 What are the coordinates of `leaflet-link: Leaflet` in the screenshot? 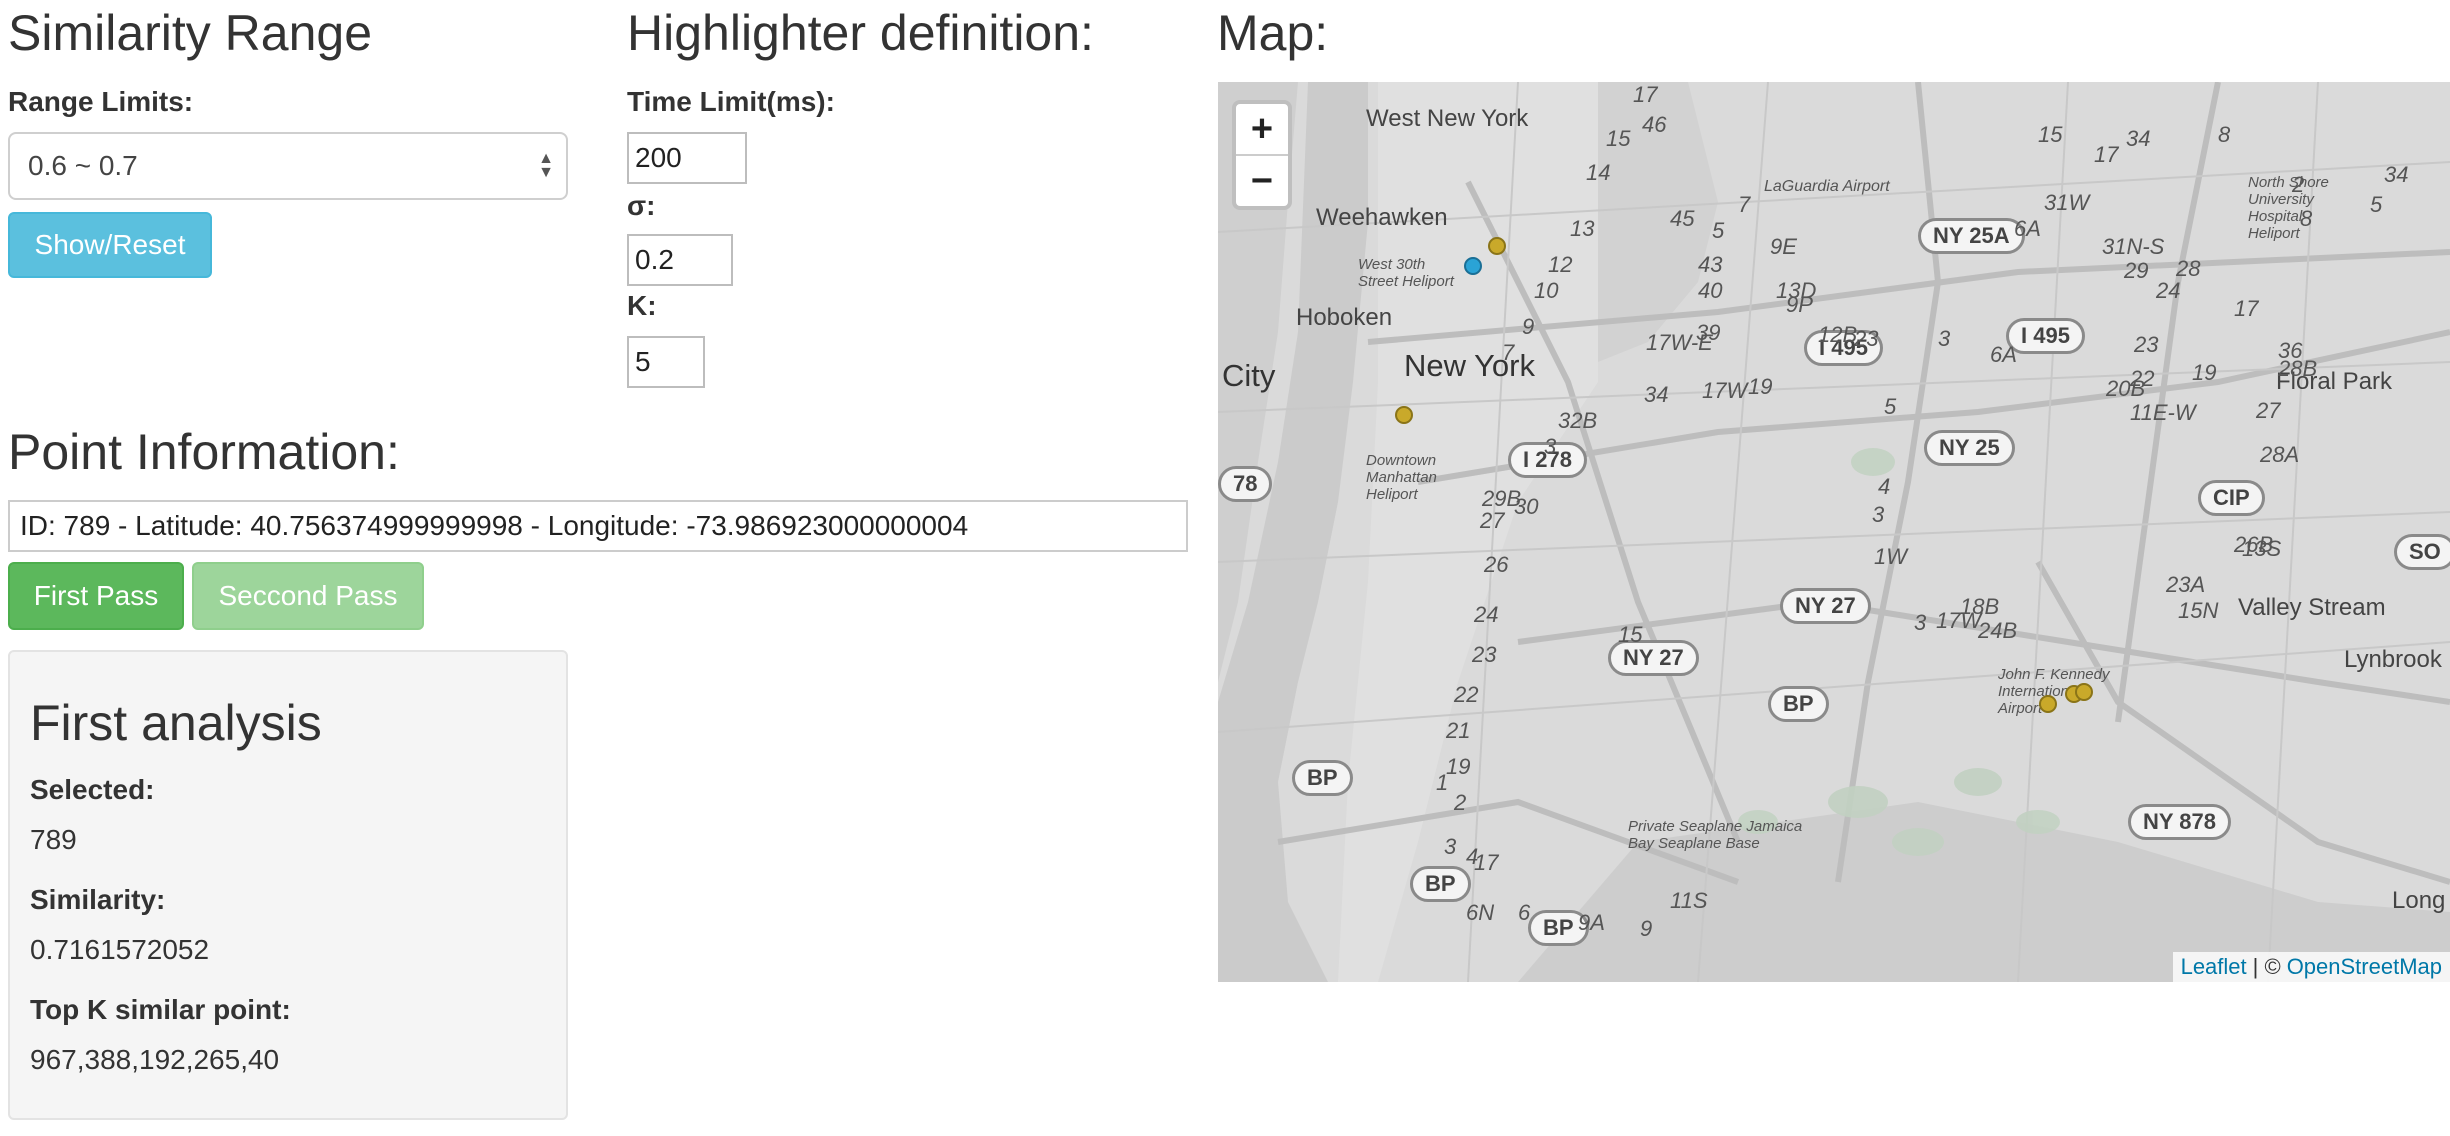 It's located at (2214, 967).